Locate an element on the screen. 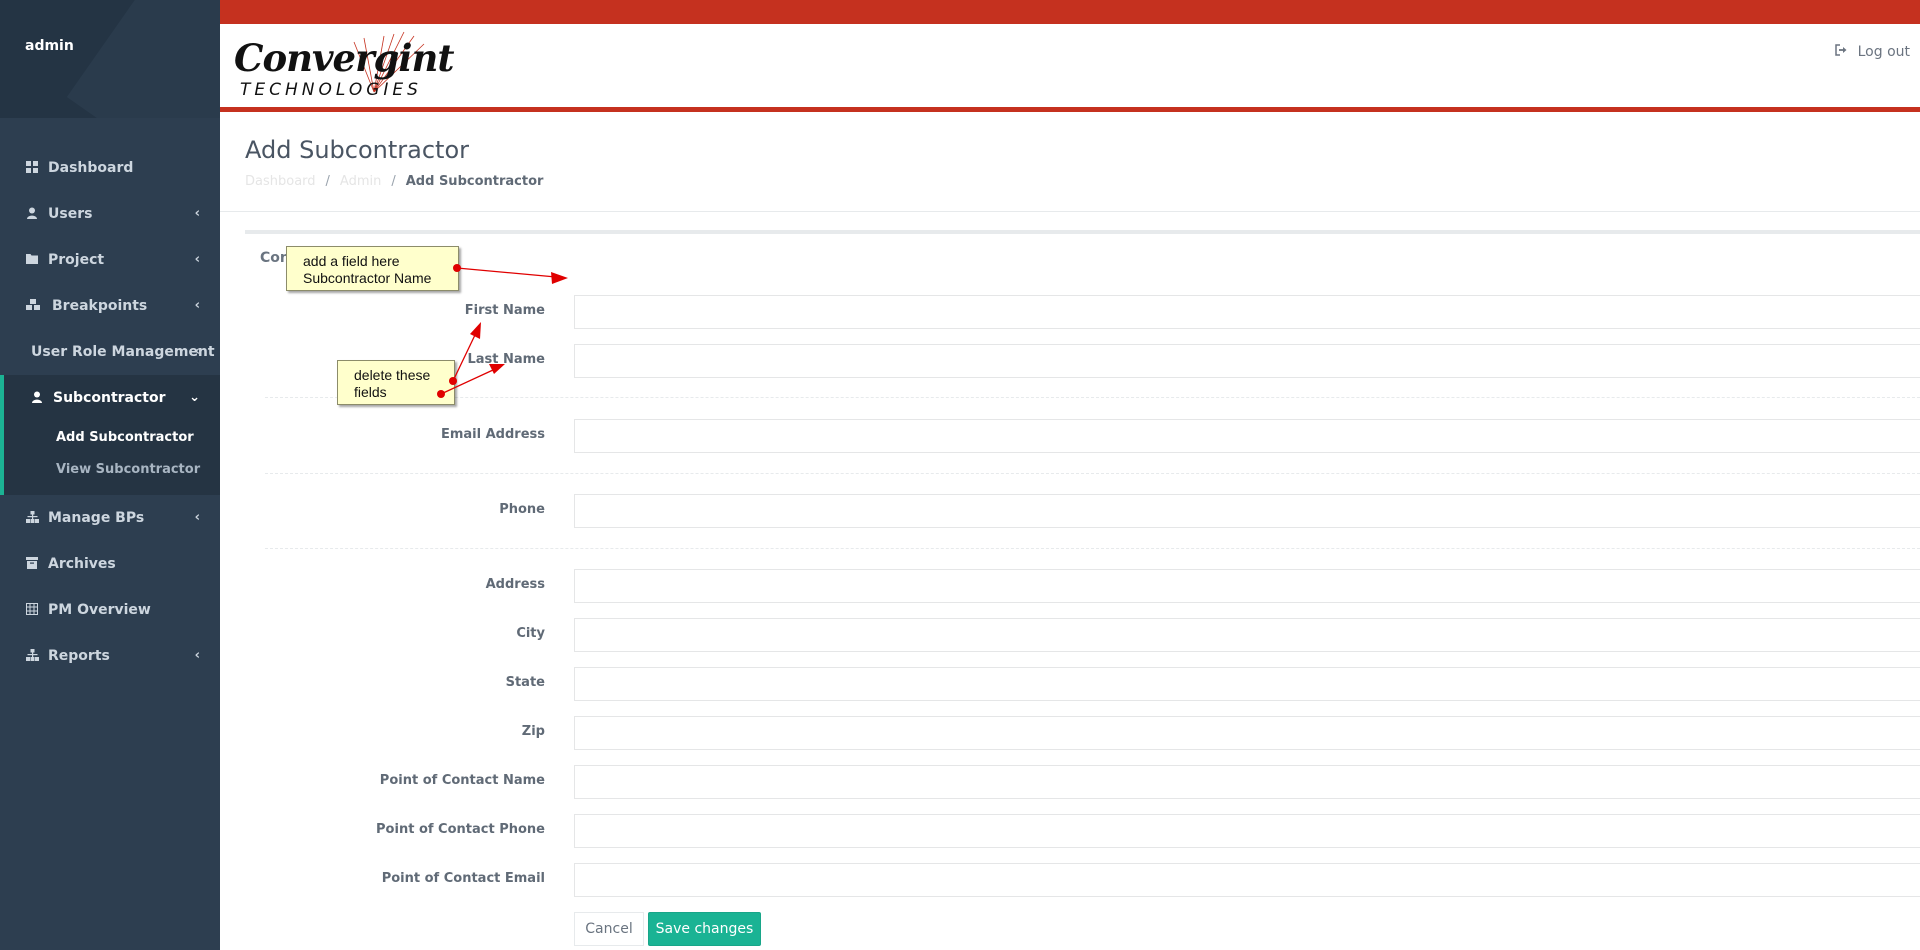  logout-link: Log out is located at coordinates (1872, 52).